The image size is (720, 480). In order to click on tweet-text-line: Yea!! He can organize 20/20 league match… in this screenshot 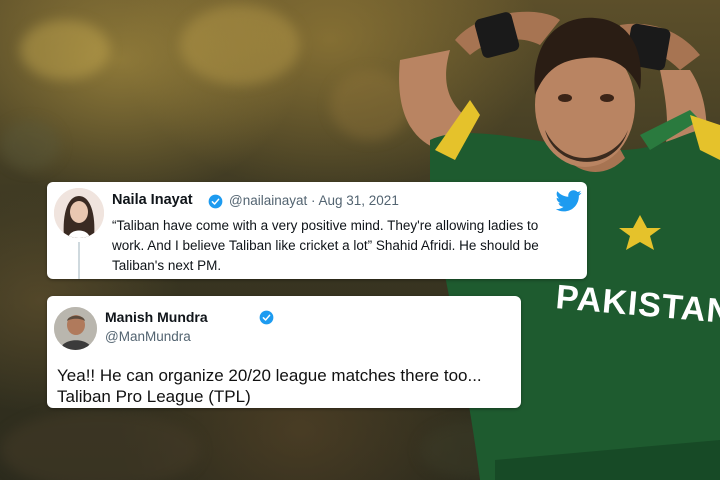, I will do `click(269, 375)`.